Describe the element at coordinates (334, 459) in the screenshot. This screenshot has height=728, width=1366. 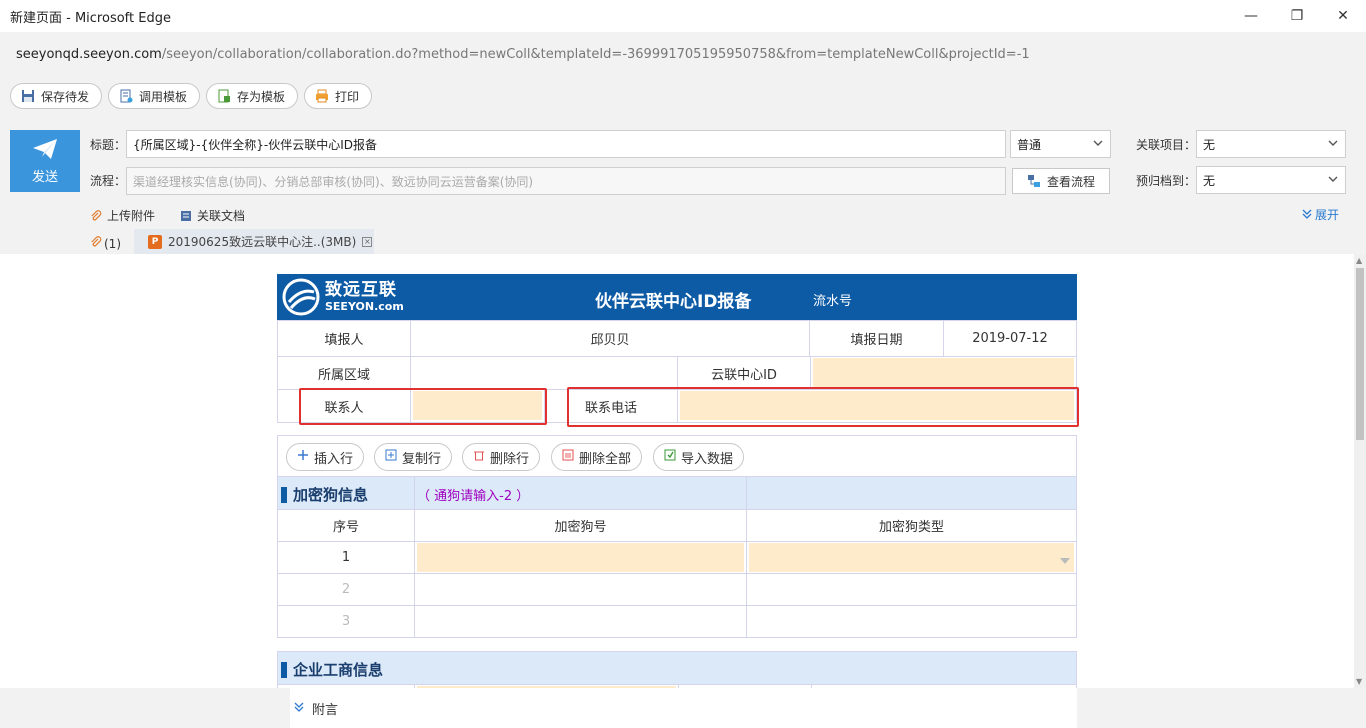
I see `insert-row-label: 插入行` at that location.